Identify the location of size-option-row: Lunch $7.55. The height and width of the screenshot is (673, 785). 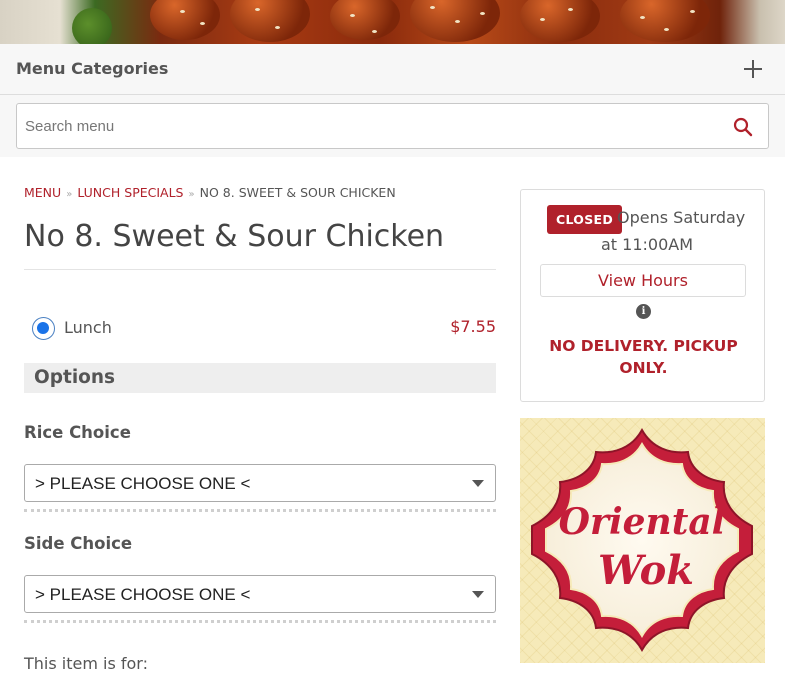
(260, 328).